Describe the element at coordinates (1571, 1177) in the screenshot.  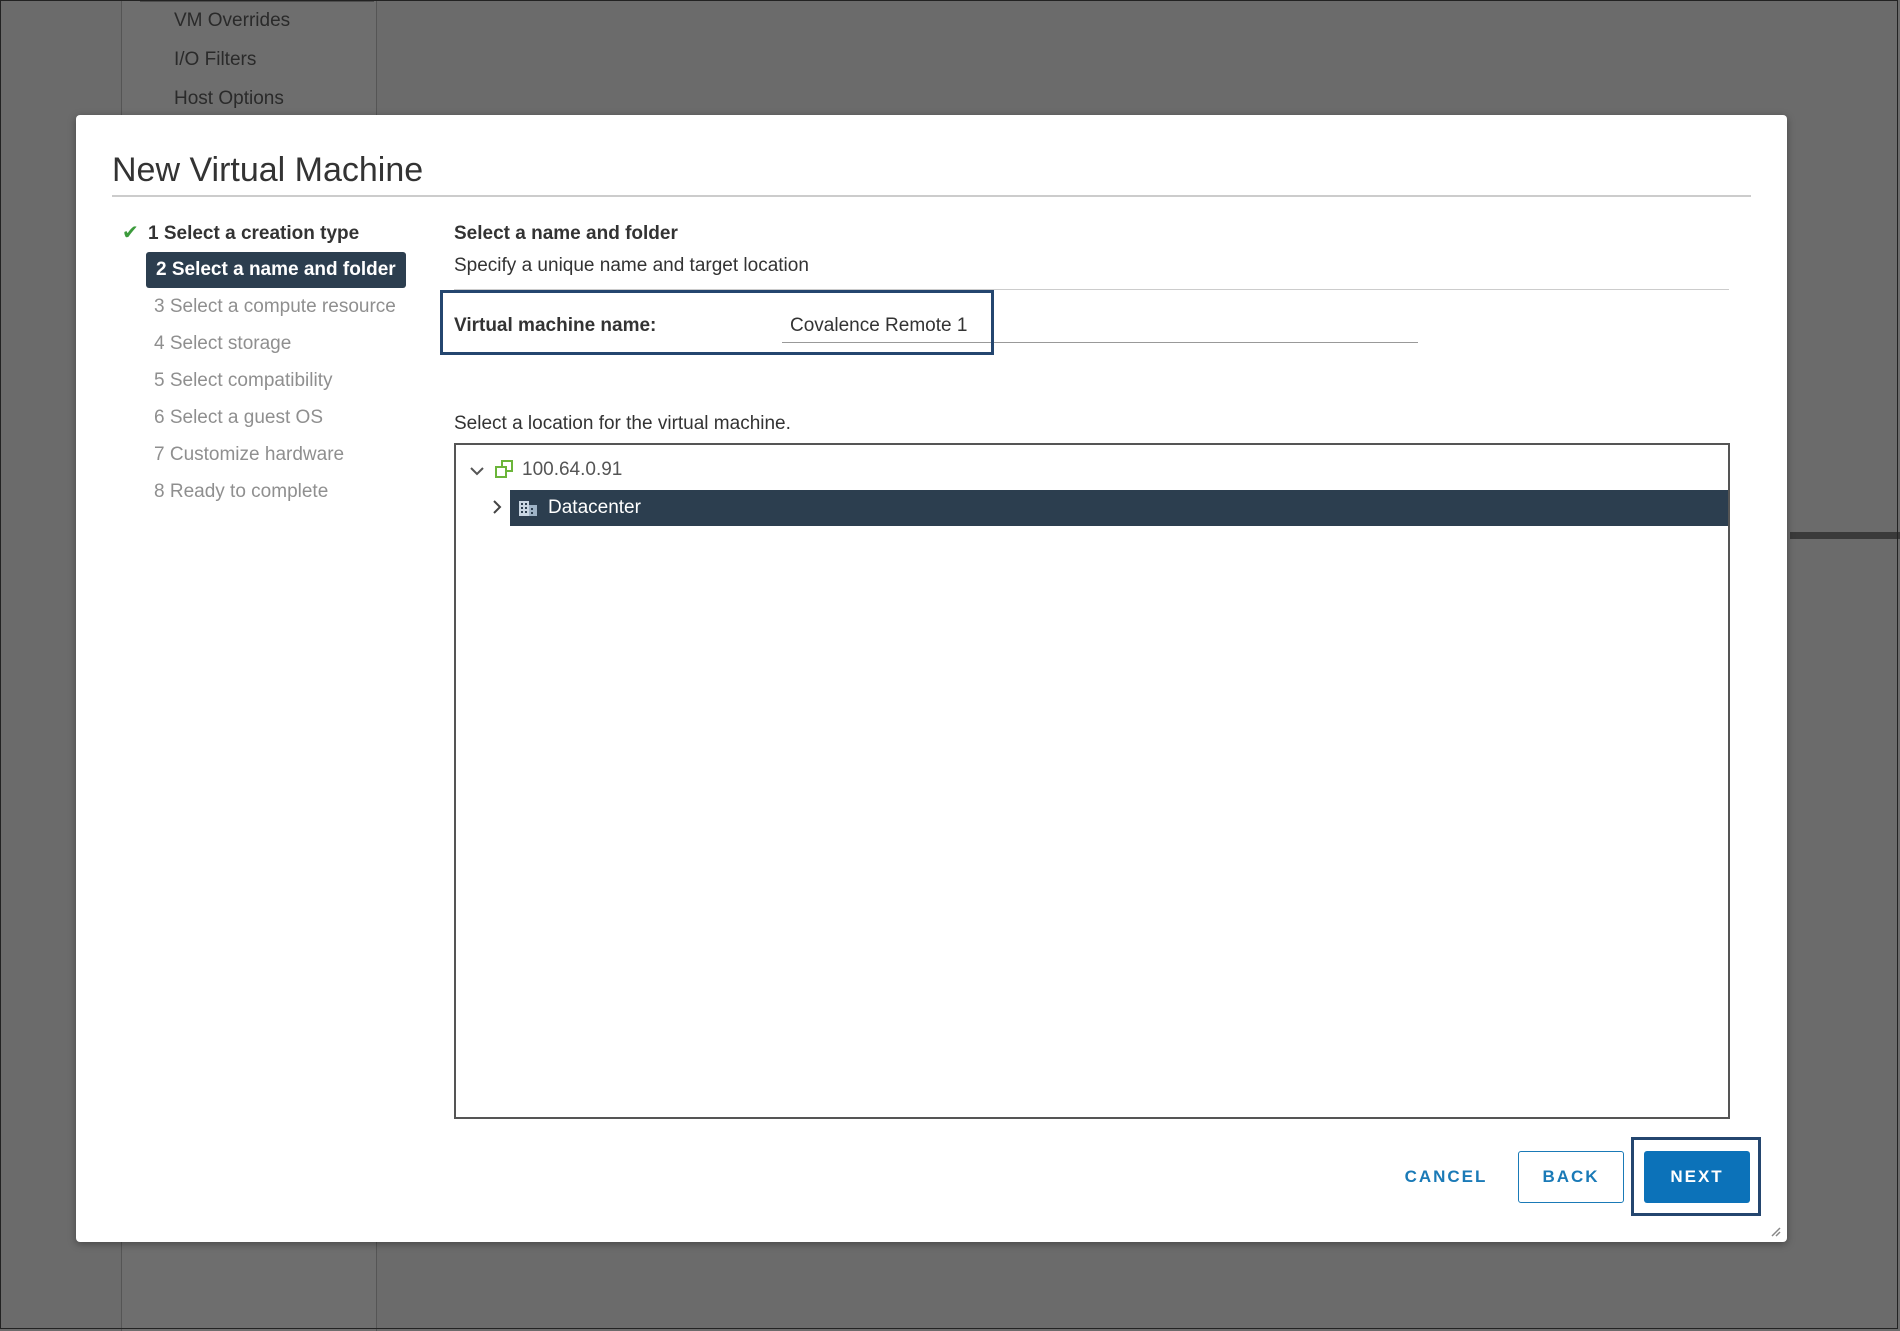
I see `back-button: BACK` at that location.